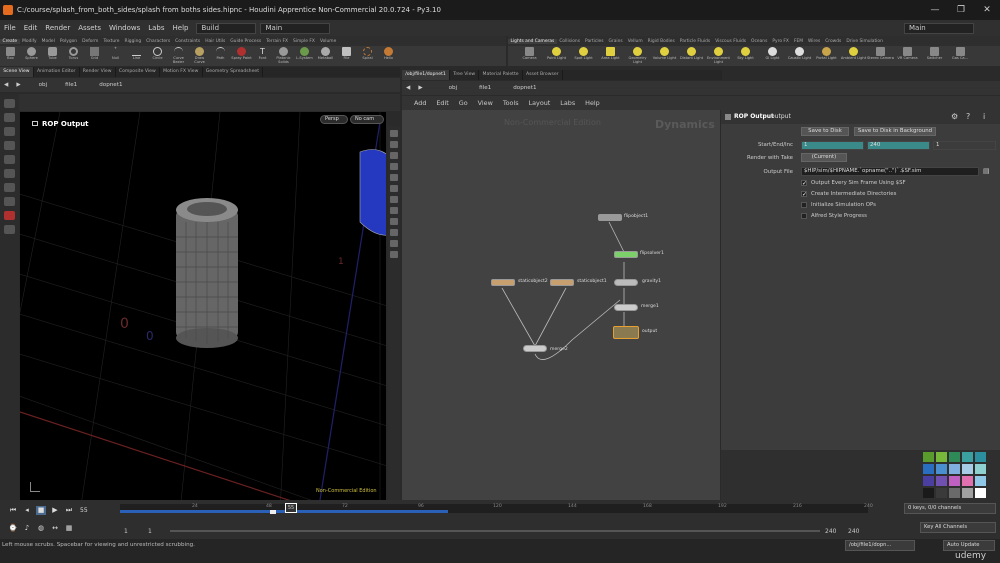 The height and width of the screenshot is (563, 1000). I want to click on shelf-tab-vellum: Vellum, so click(635, 41).